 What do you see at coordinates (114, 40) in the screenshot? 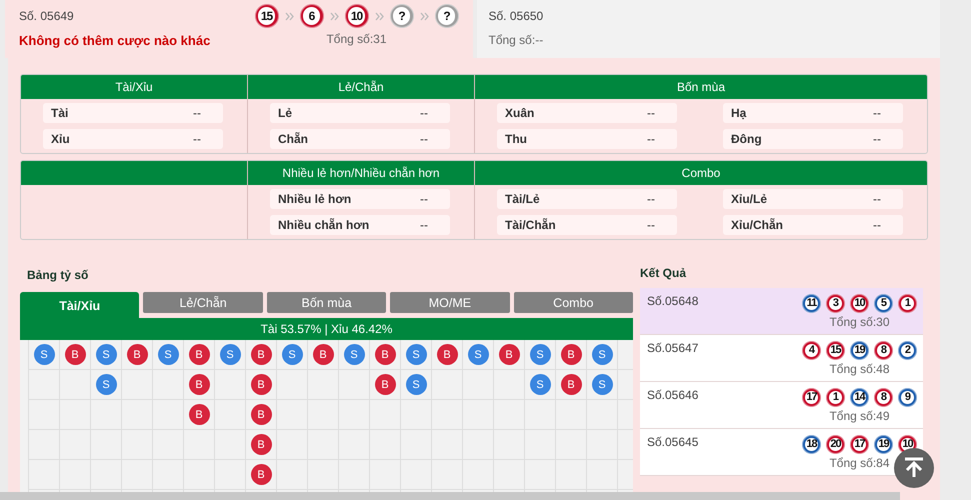
I see `status-message: Không có thêm cược nào khác` at bounding box center [114, 40].